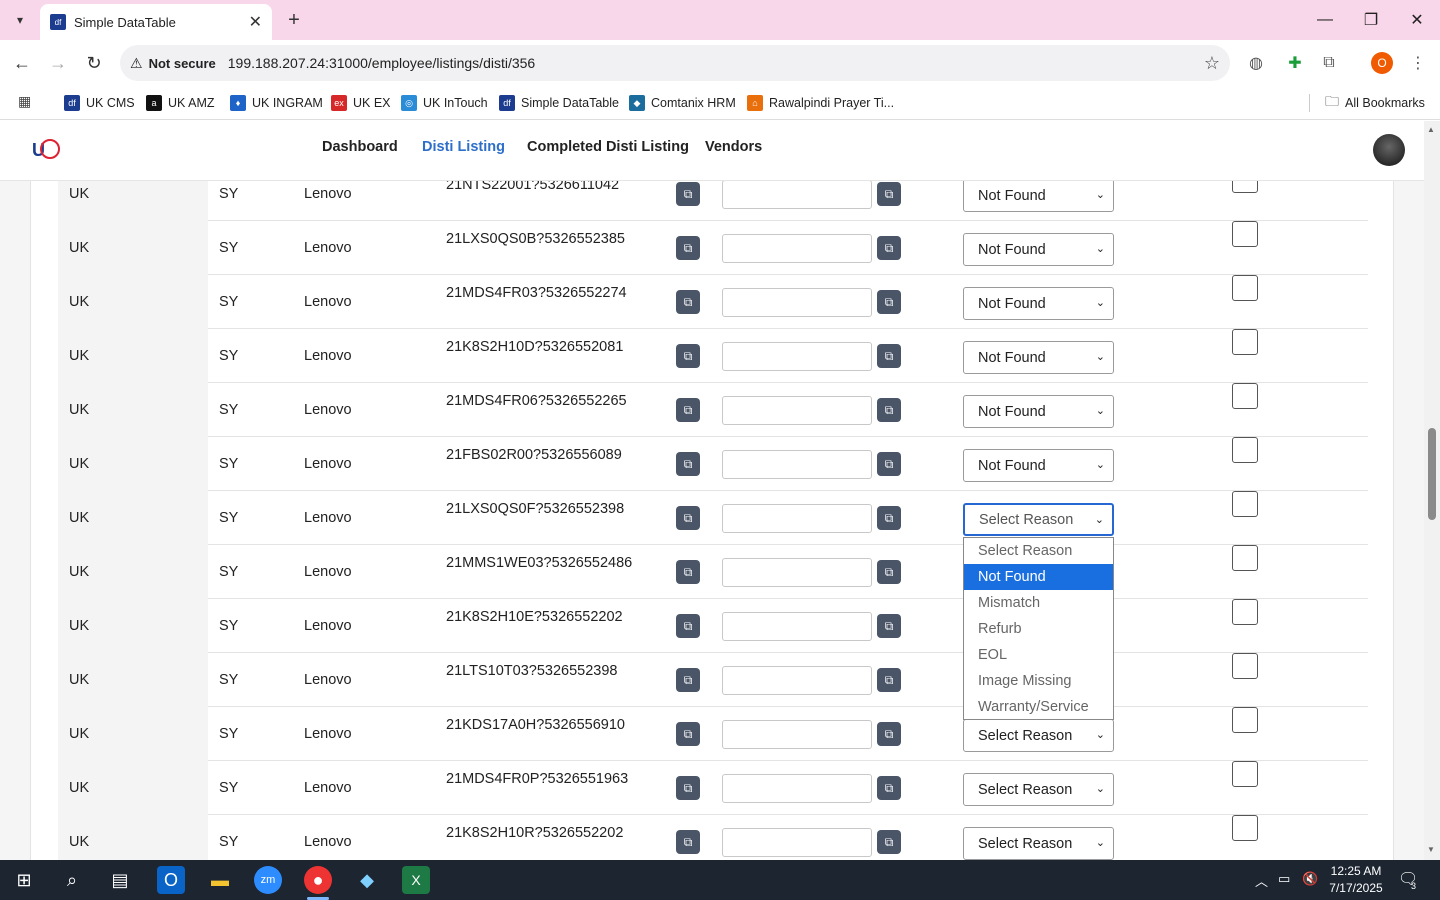 This screenshot has height=900, width=1440. I want to click on not-secure-chip: ⚠ Not secure, so click(173, 63).